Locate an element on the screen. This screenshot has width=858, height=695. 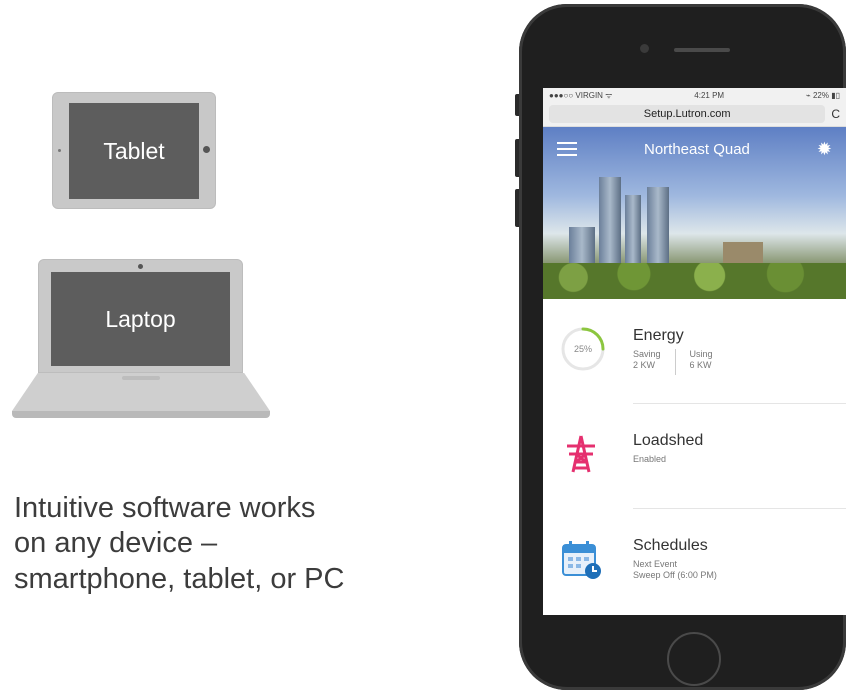
laptop-camera is located at coordinates (140, 266).